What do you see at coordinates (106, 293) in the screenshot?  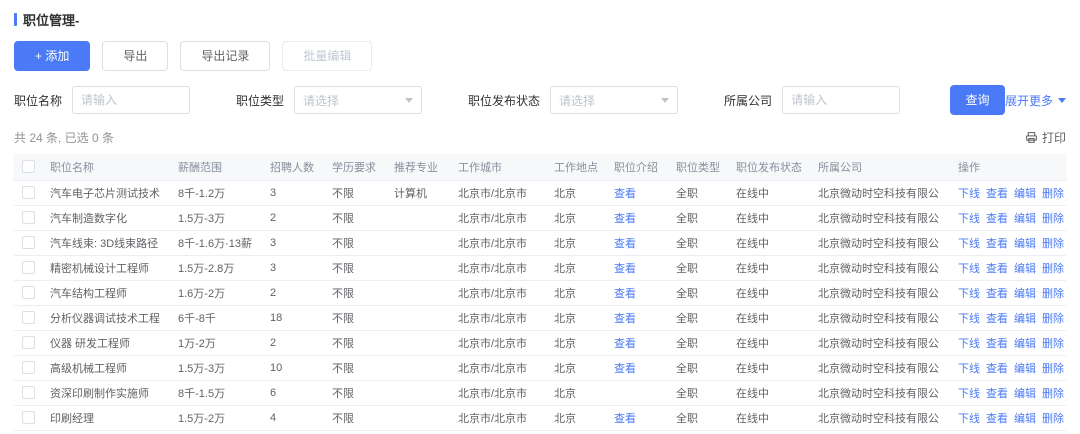 I see `cell-name: 汽车结构工程师` at bounding box center [106, 293].